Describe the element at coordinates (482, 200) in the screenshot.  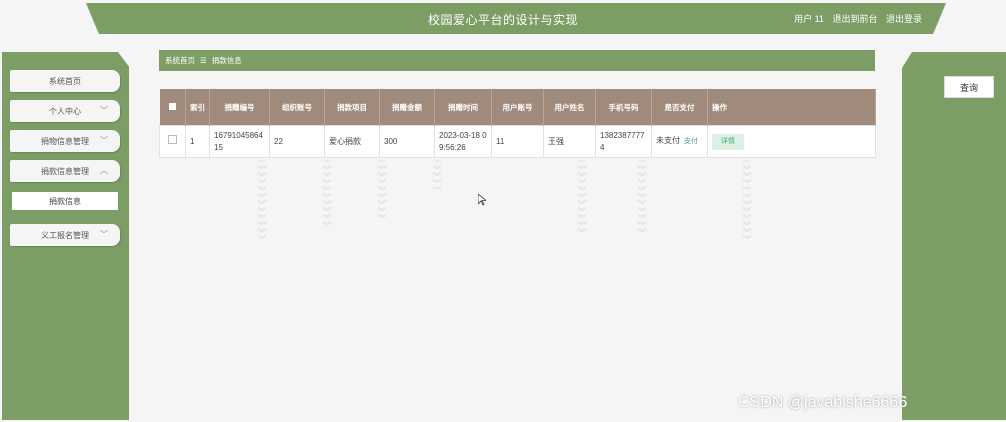
I see `mouse-cursor-icon` at that location.